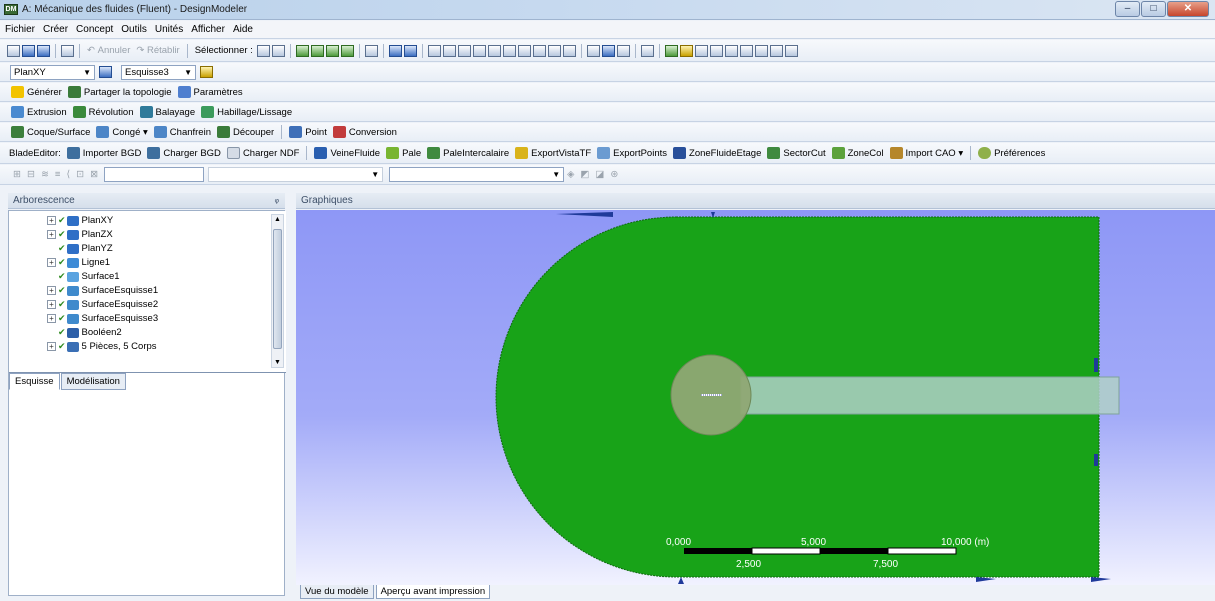 This screenshot has height=601, width=1215. Describe the element at coordinates (403, 153) in the screenshot. I see `blade-button: Pale` at that location.